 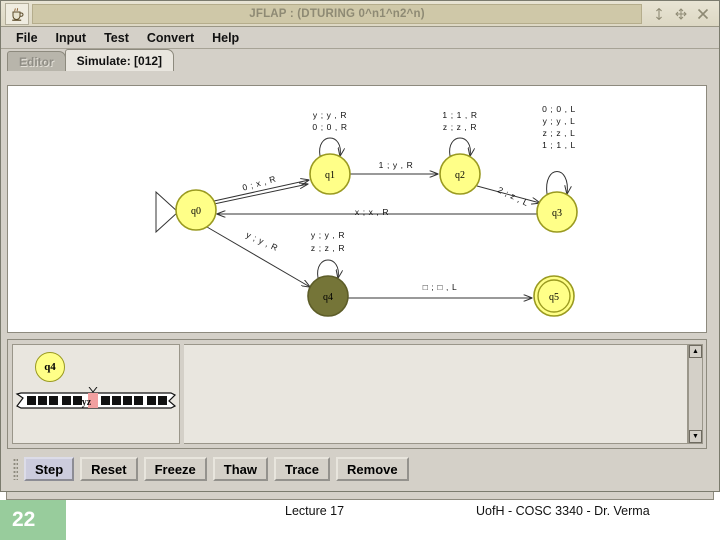 I want to click on tab-editor: Editor, so click(x=36, y=61).